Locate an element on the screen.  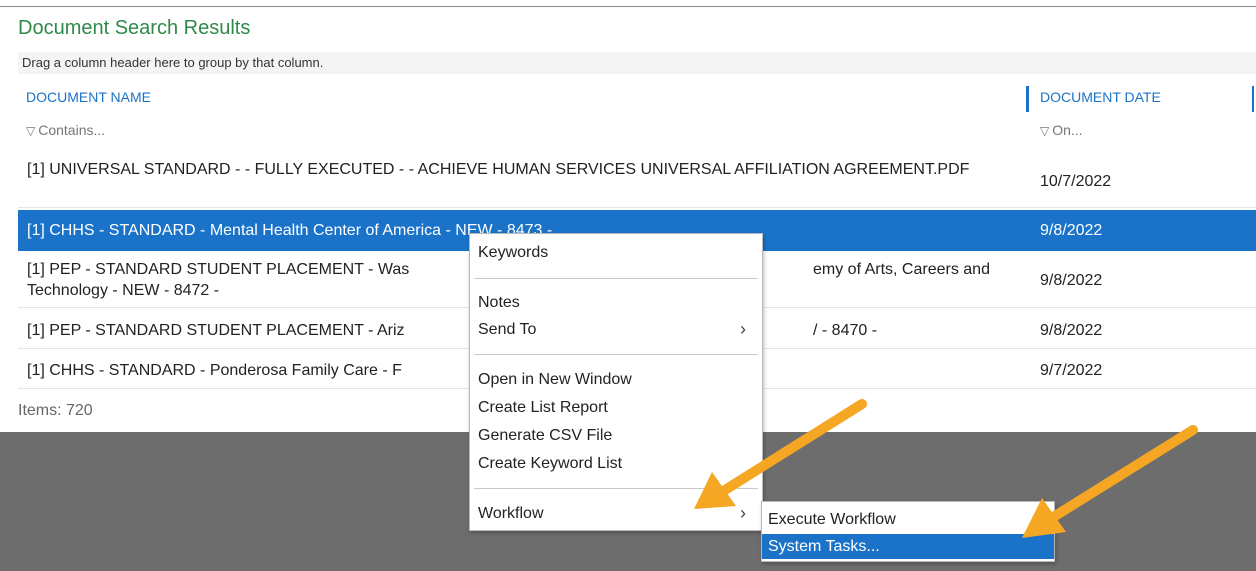
menu-item-open-new-window: Open in New Window is located at coordinates (555, 380).